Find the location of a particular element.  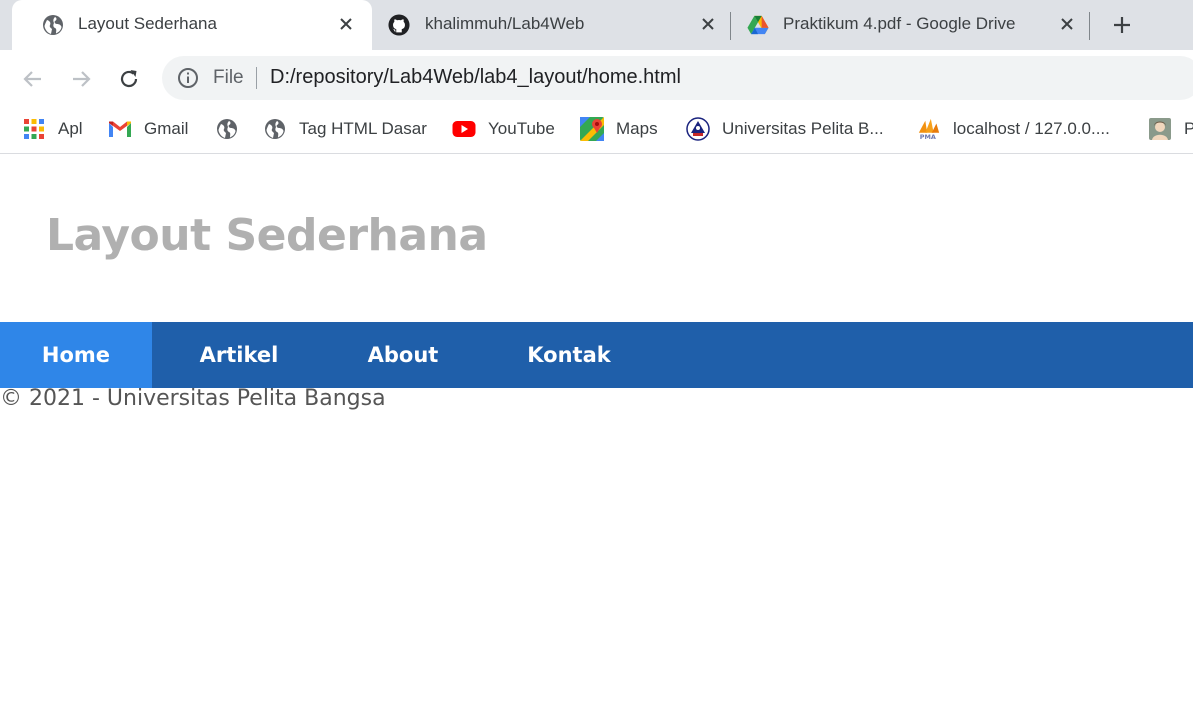

tab-github: khalimmuh/Lab4Web is located at coordinates (551, 25).